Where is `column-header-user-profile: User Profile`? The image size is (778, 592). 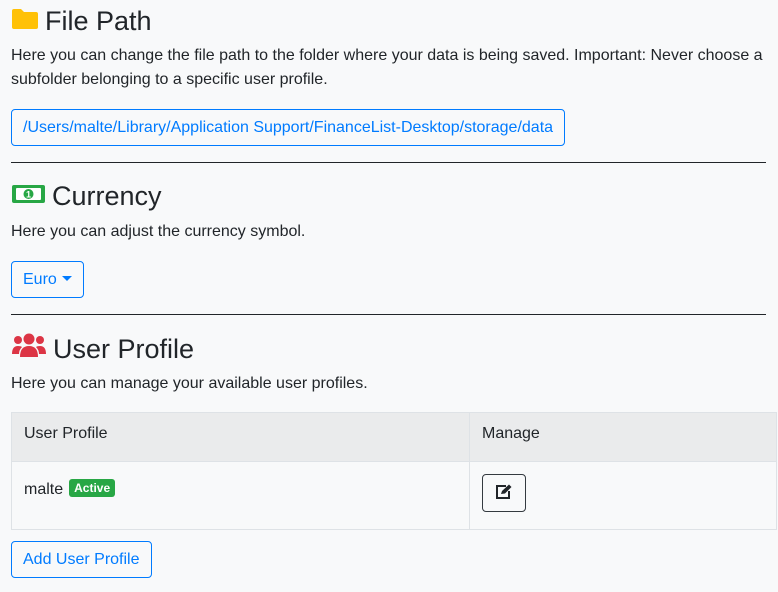
column-header-user-profile: User Profile is located at coordinates (240, 437).